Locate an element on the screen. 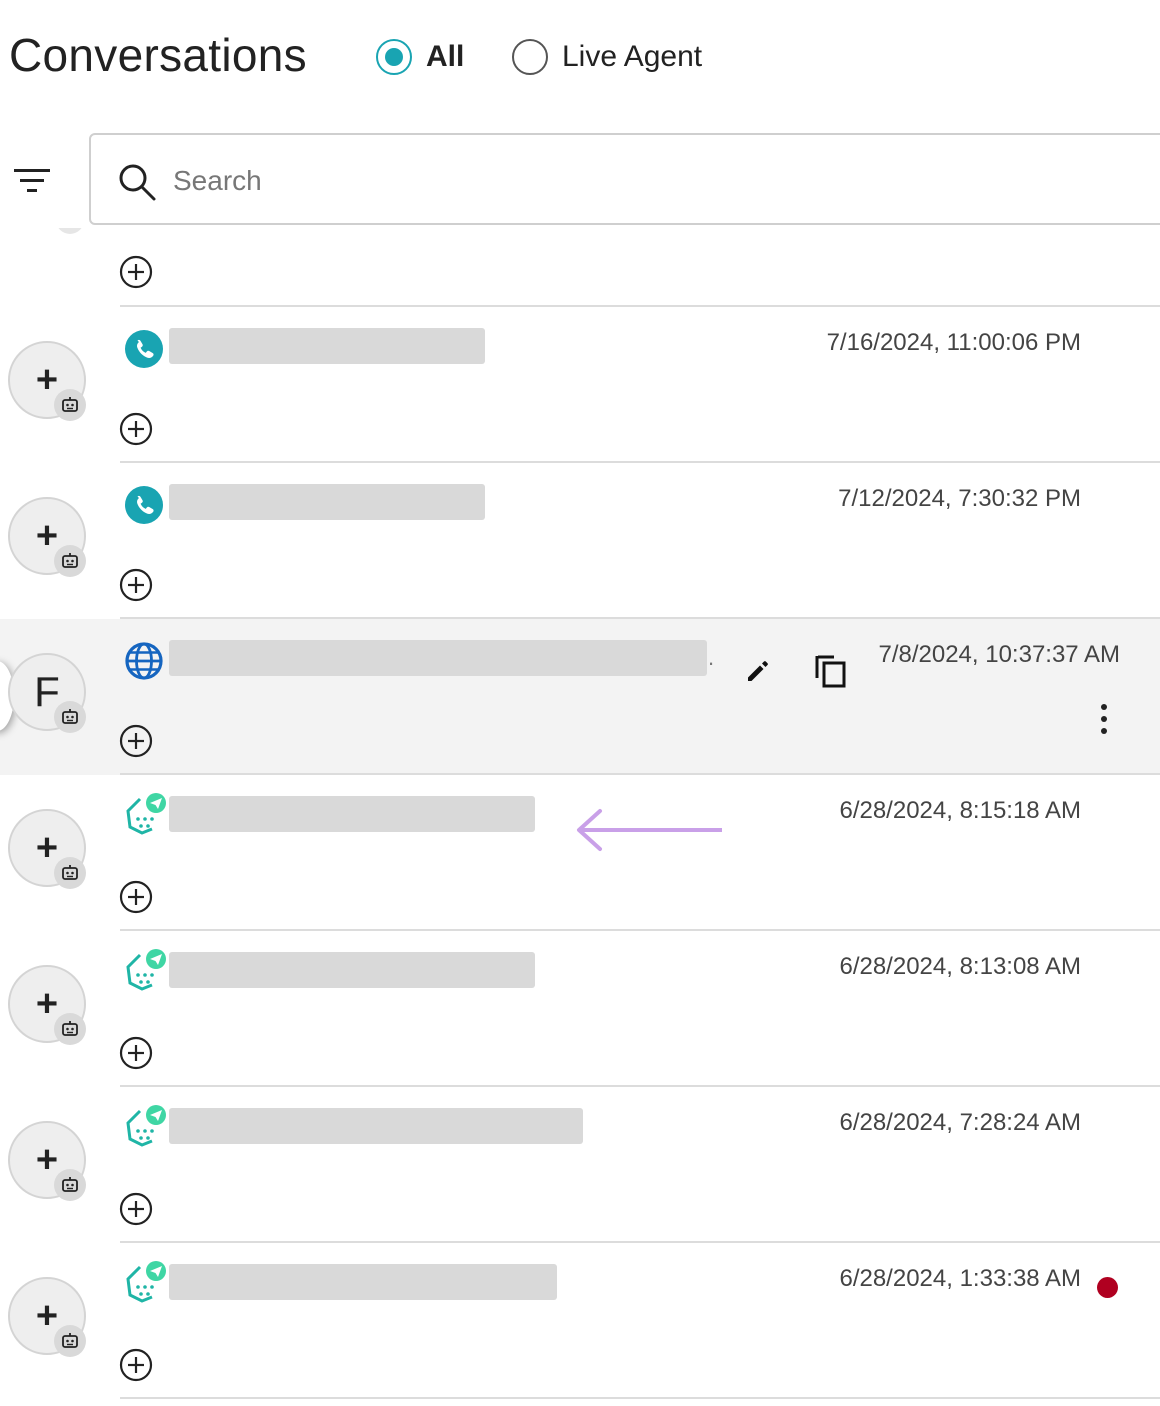 The width and height of the screenshot is (1160, 1406). filter-live-agent-radio: Live Agent is located at coordinates (607, 57).